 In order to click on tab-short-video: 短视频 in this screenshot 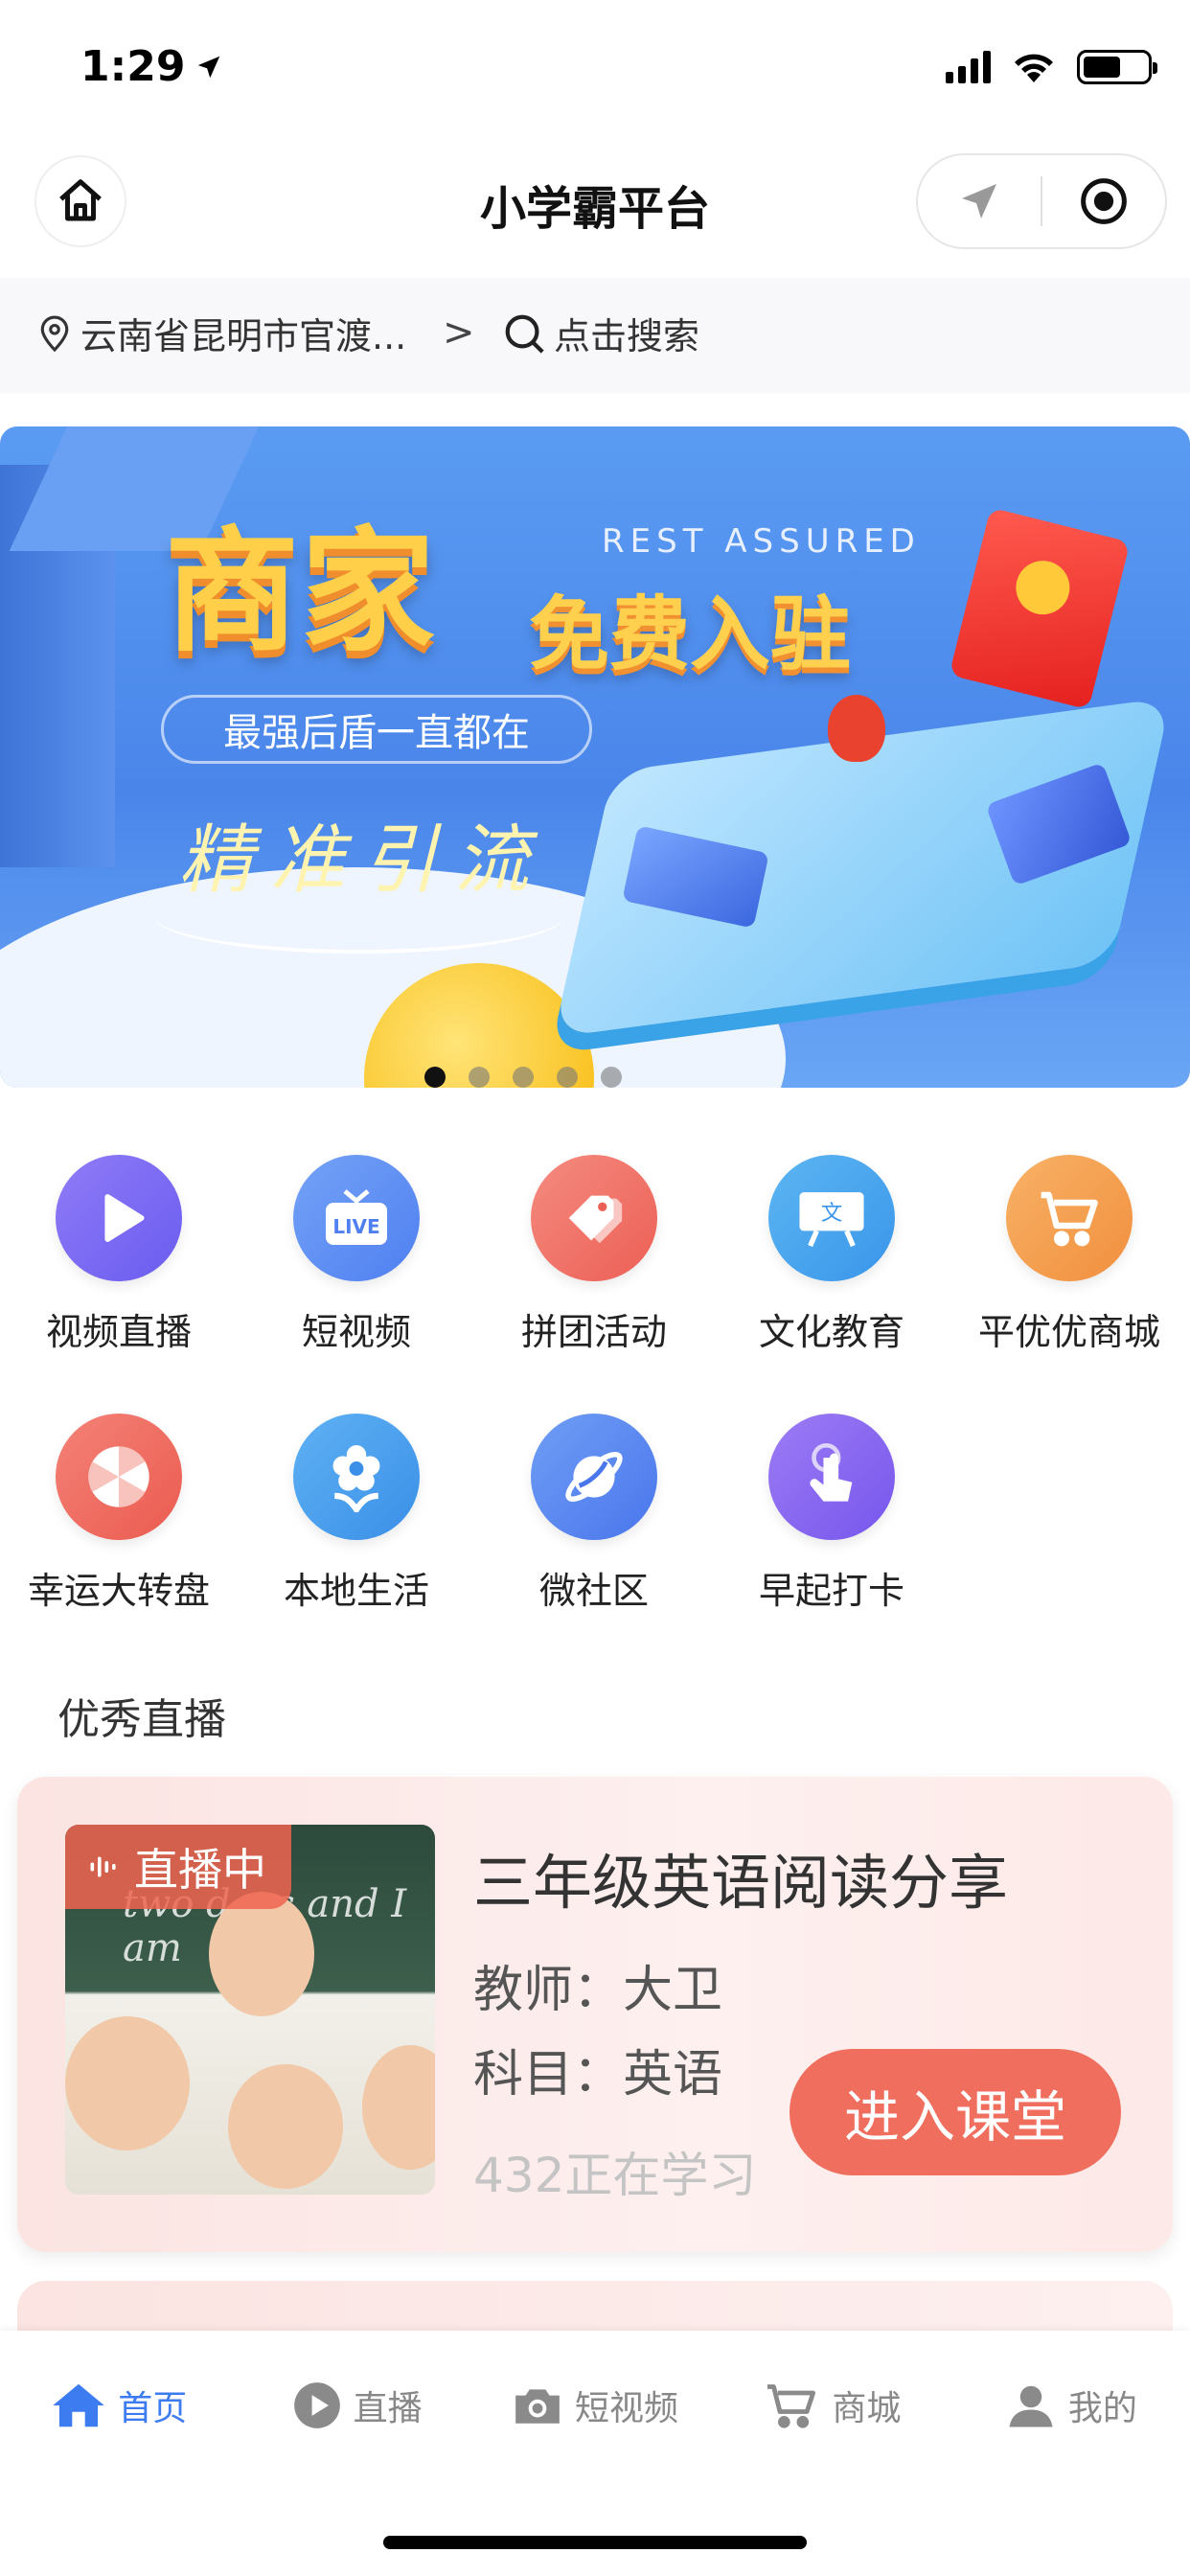, I will do `click(595, 2405)`.